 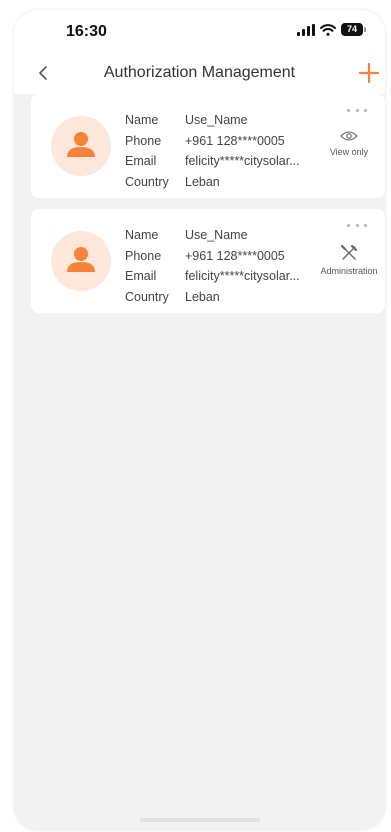 What do you see at coordinates (306, 29) in the screenshot?
I see `signal-icon` at bounding box center [306, 29].